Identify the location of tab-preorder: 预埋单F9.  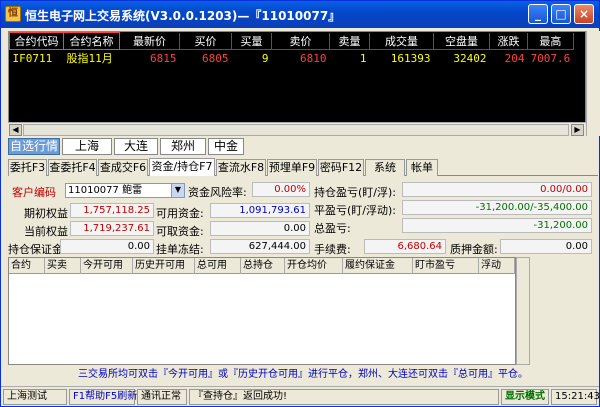
(292, 167).